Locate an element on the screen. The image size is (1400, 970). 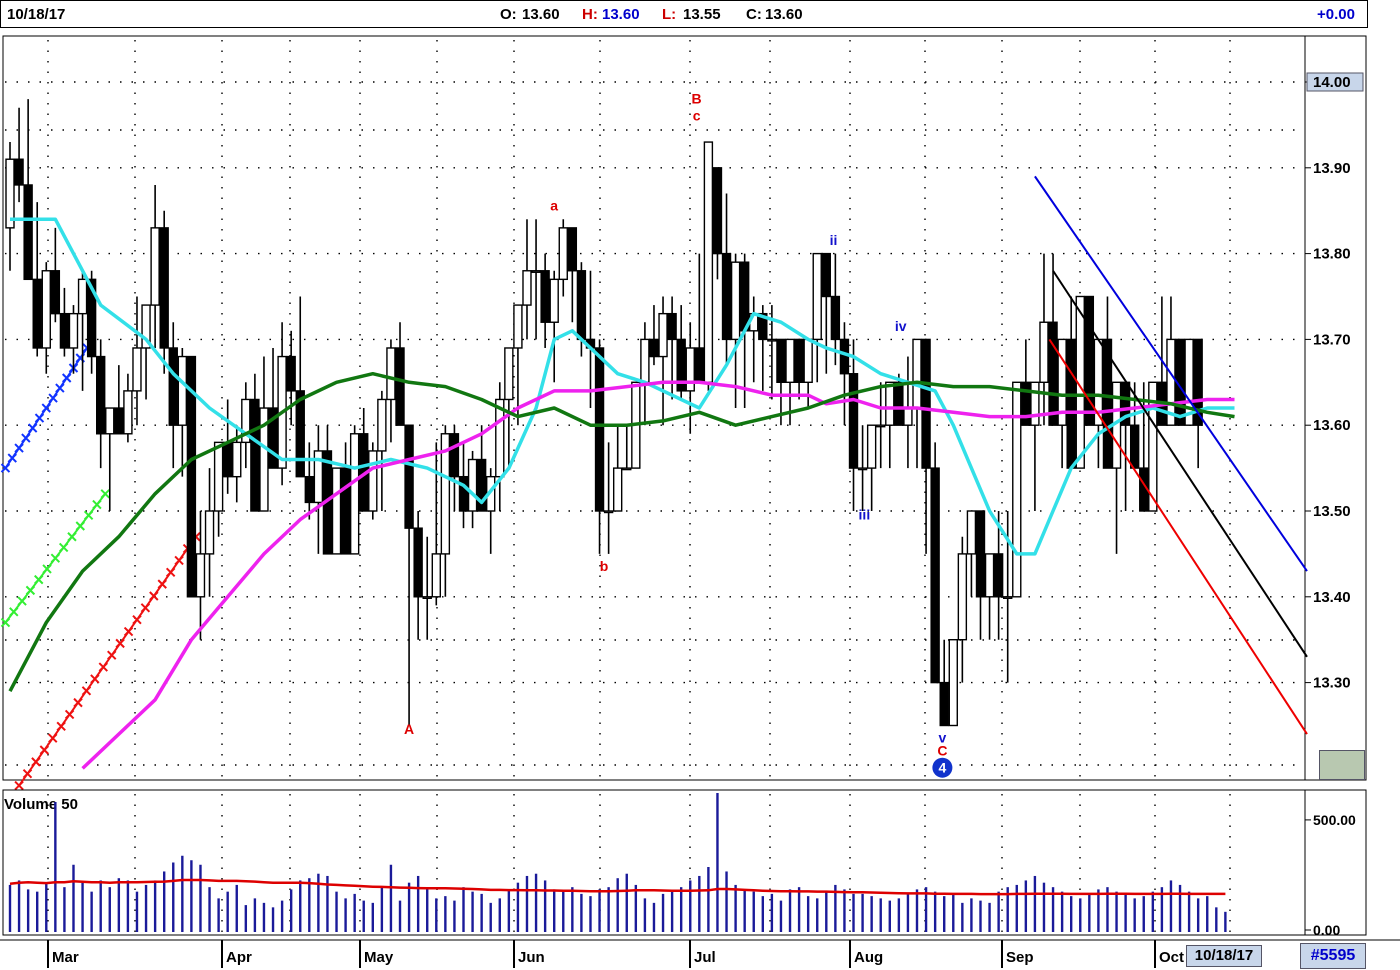
y-tick-label: 13.70 is located at coordinates (1332, 339).